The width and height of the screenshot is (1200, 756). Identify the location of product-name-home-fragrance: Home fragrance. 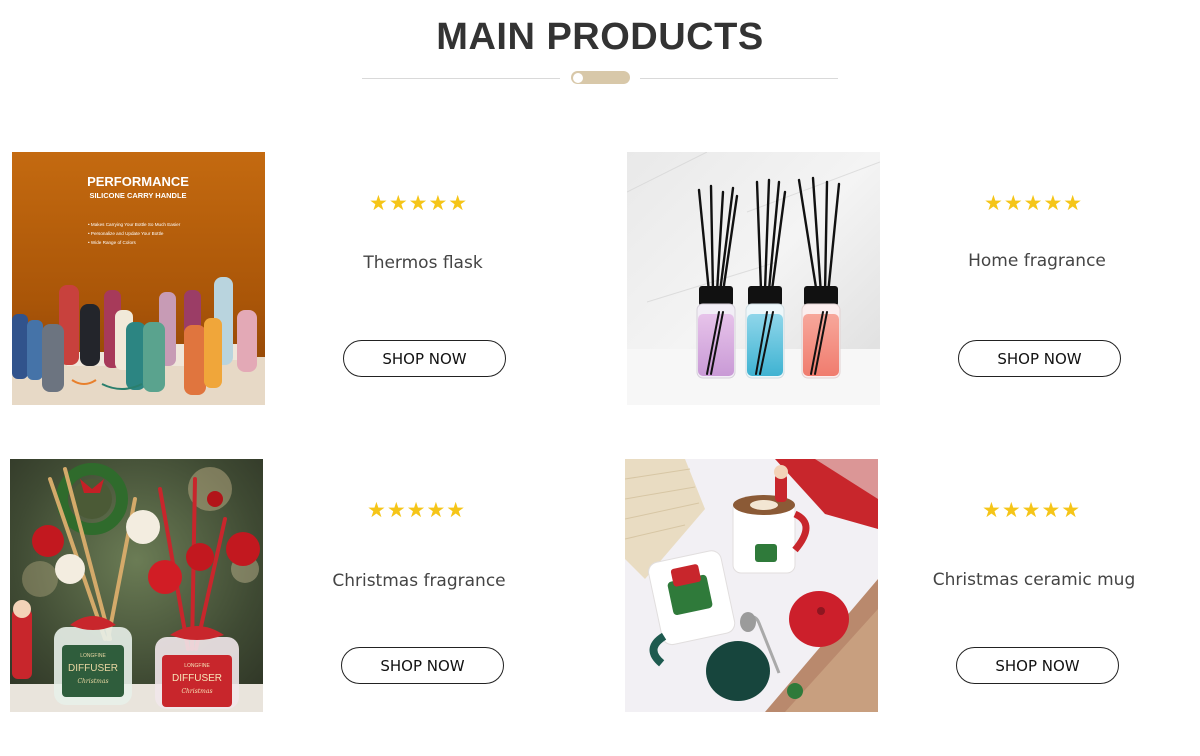
(1037, 261).